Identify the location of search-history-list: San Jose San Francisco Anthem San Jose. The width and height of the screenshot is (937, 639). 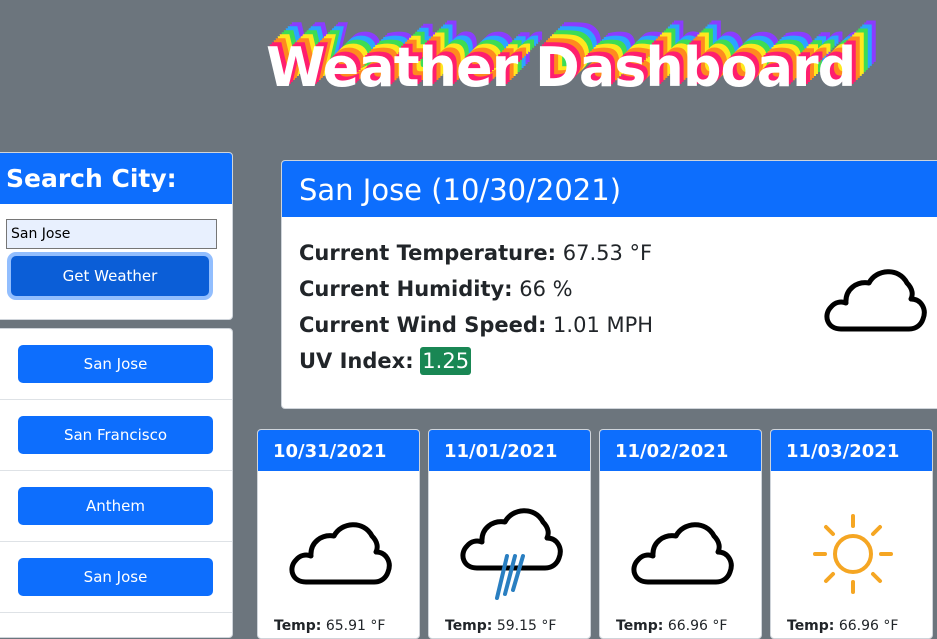
(116, 483).